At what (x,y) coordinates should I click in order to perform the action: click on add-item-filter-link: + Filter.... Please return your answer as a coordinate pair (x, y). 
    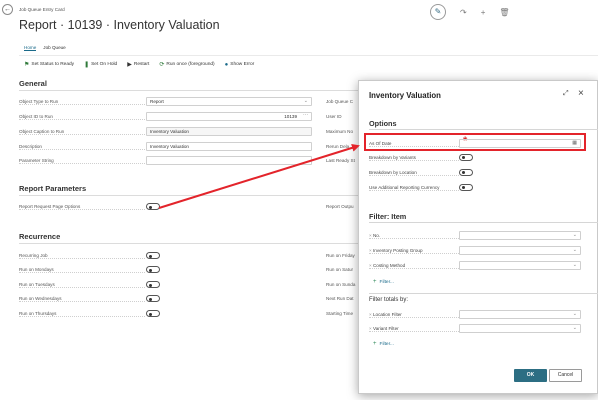
    Looking at the image, I should click on (383, 282).